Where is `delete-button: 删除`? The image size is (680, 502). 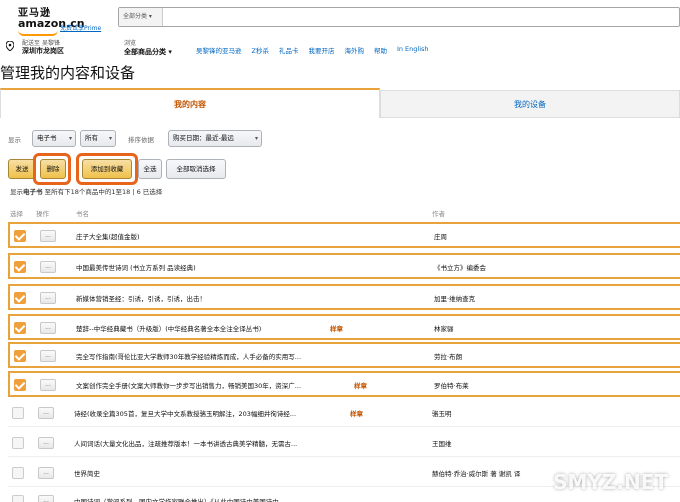 delete-button: 删除 is located at coordinates (53, 169).